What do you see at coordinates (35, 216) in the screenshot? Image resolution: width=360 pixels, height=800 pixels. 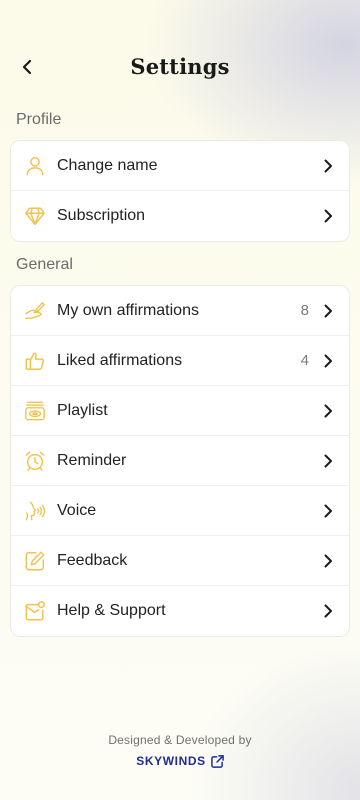 I see `diamond-icon` at bounding box center [35, 216].